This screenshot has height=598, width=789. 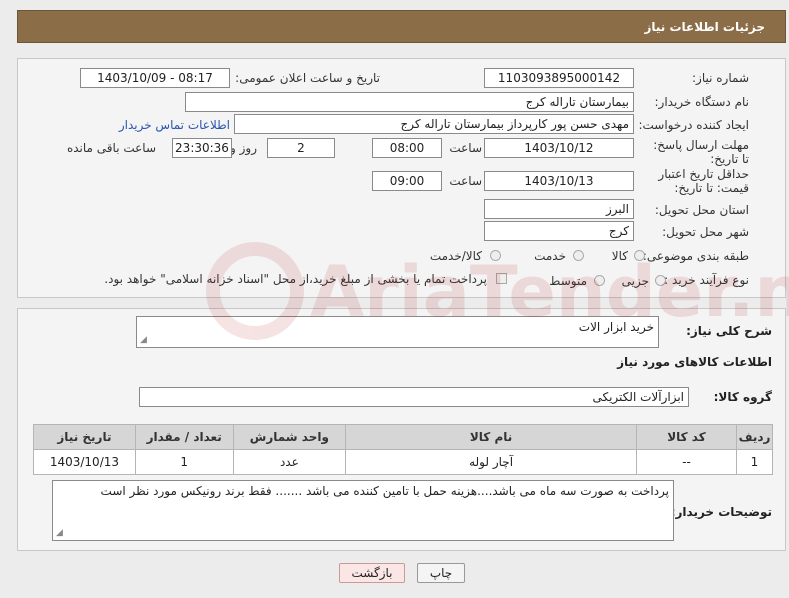 I want to click on remaining-time-field: 23:30:36, so click(x=202, y=148).